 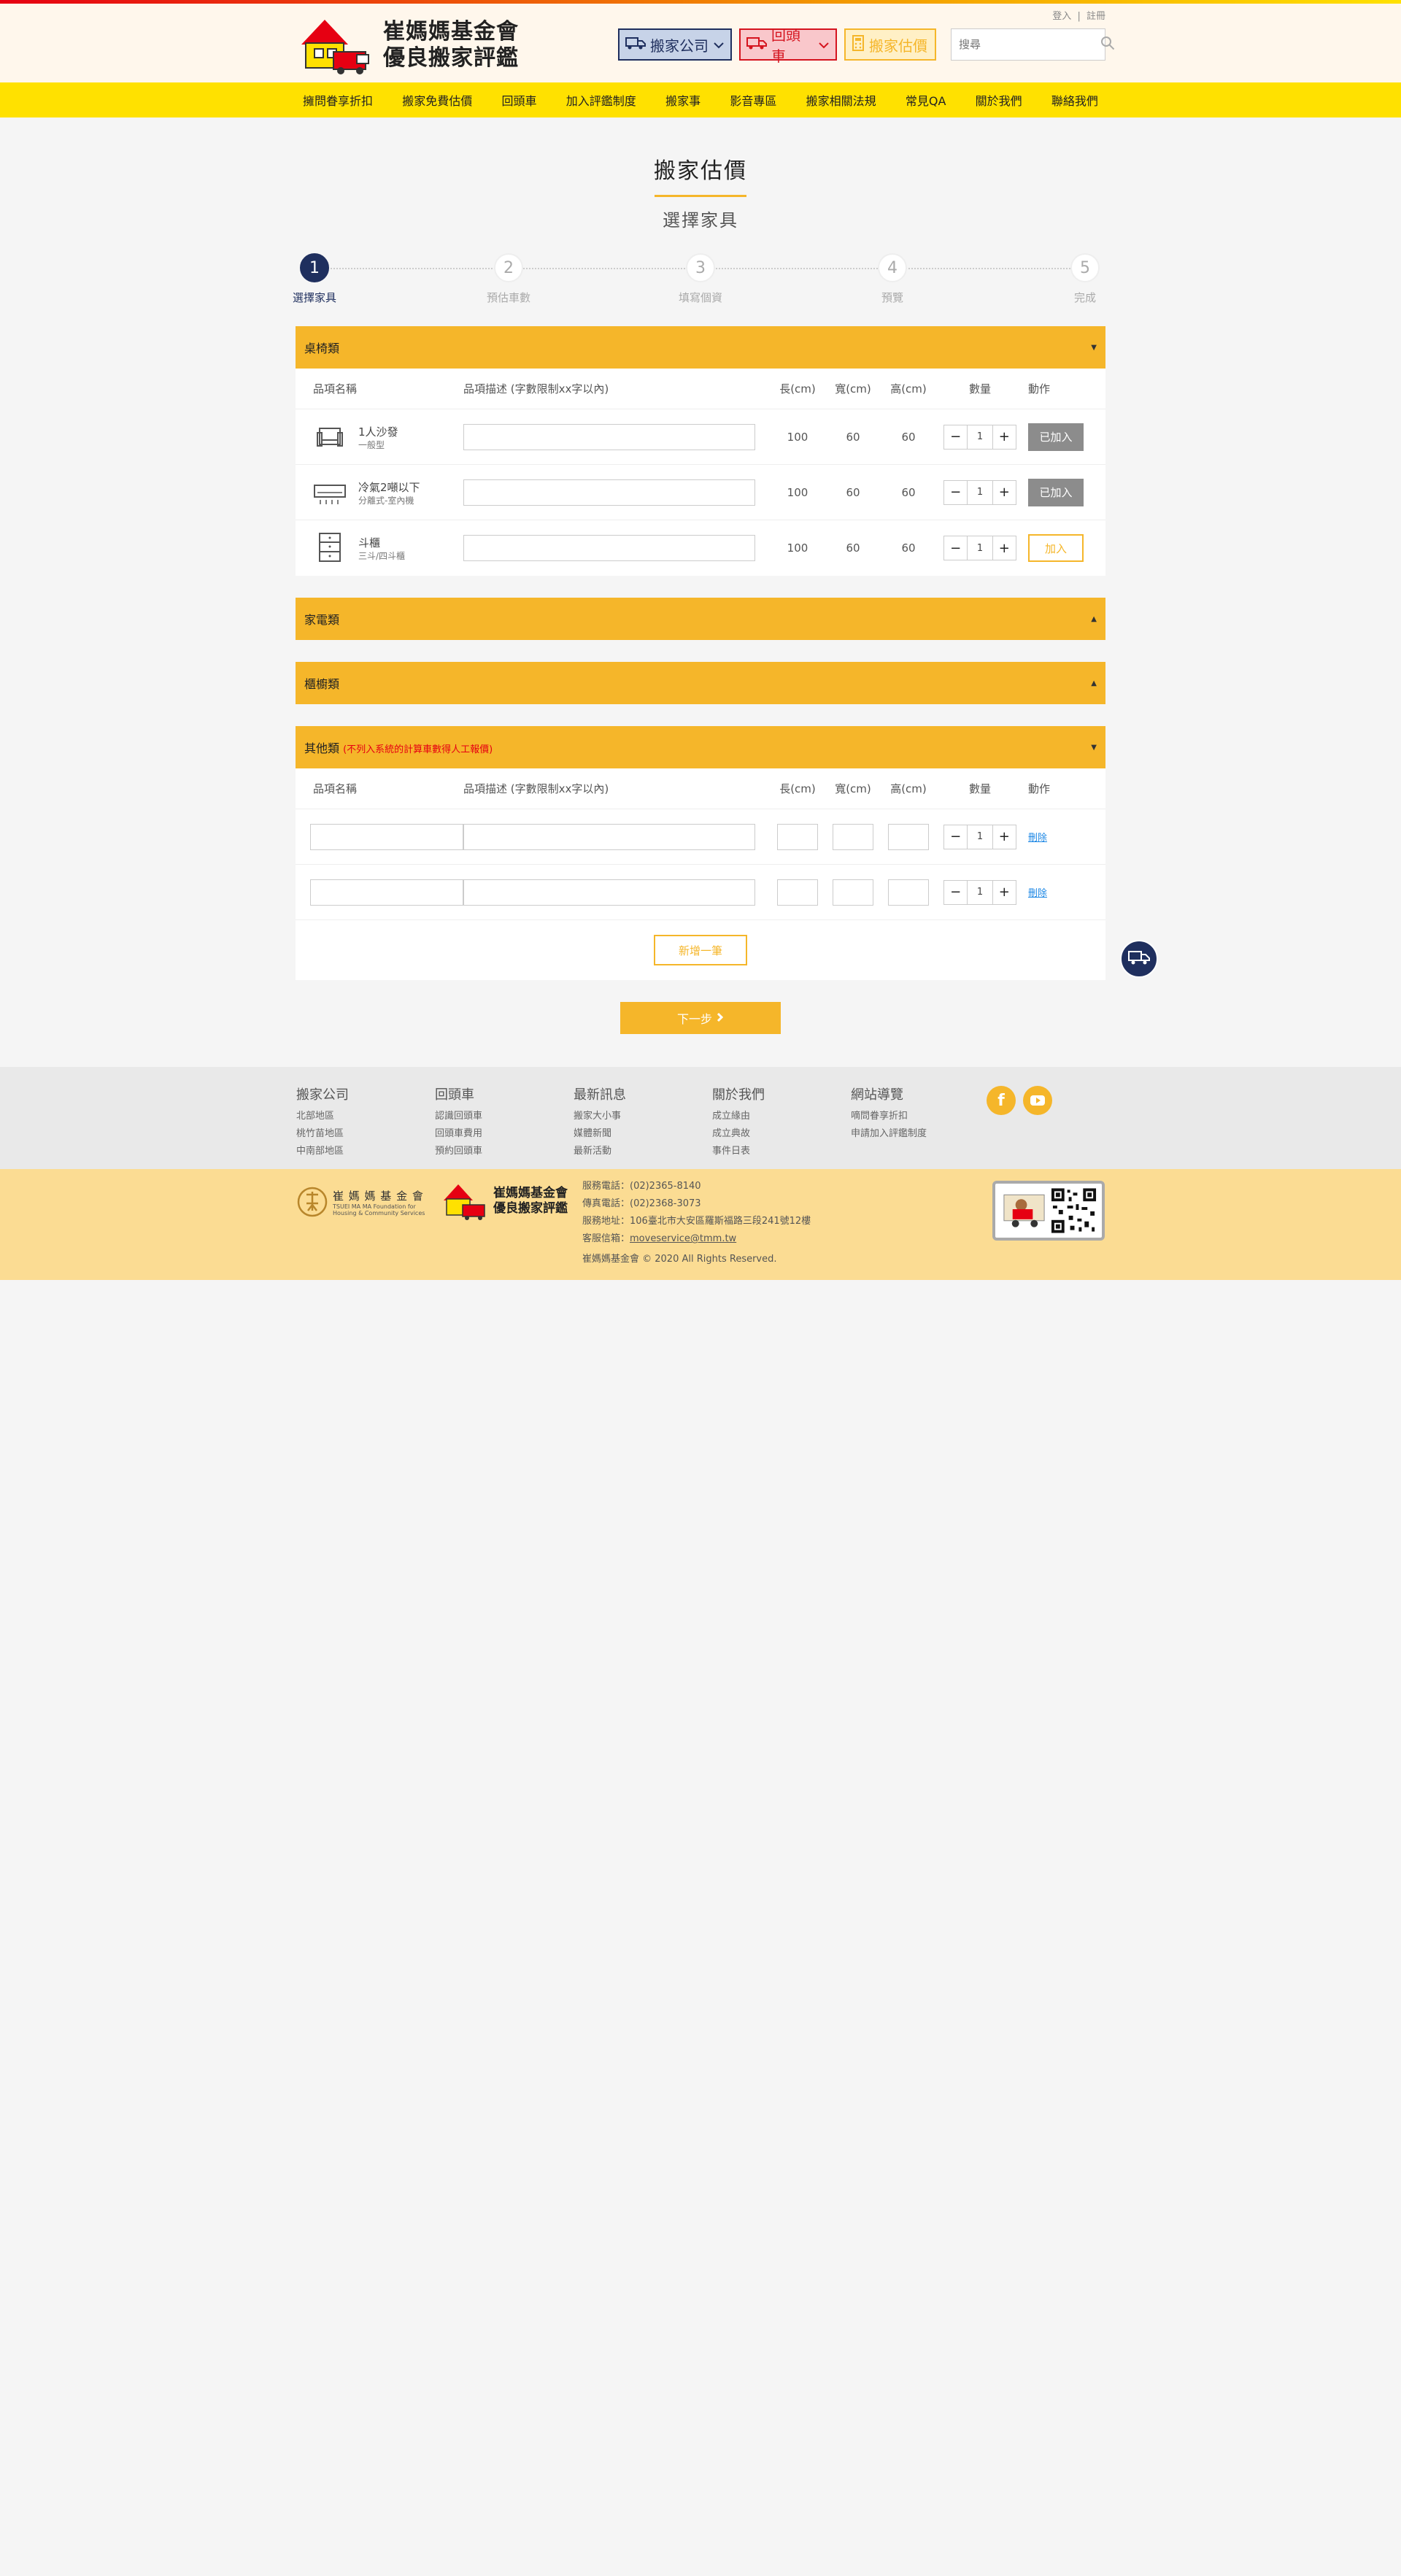 I want to click on nav-item-free-estimate: 搬家免費估價, so click(x=437, y=100).